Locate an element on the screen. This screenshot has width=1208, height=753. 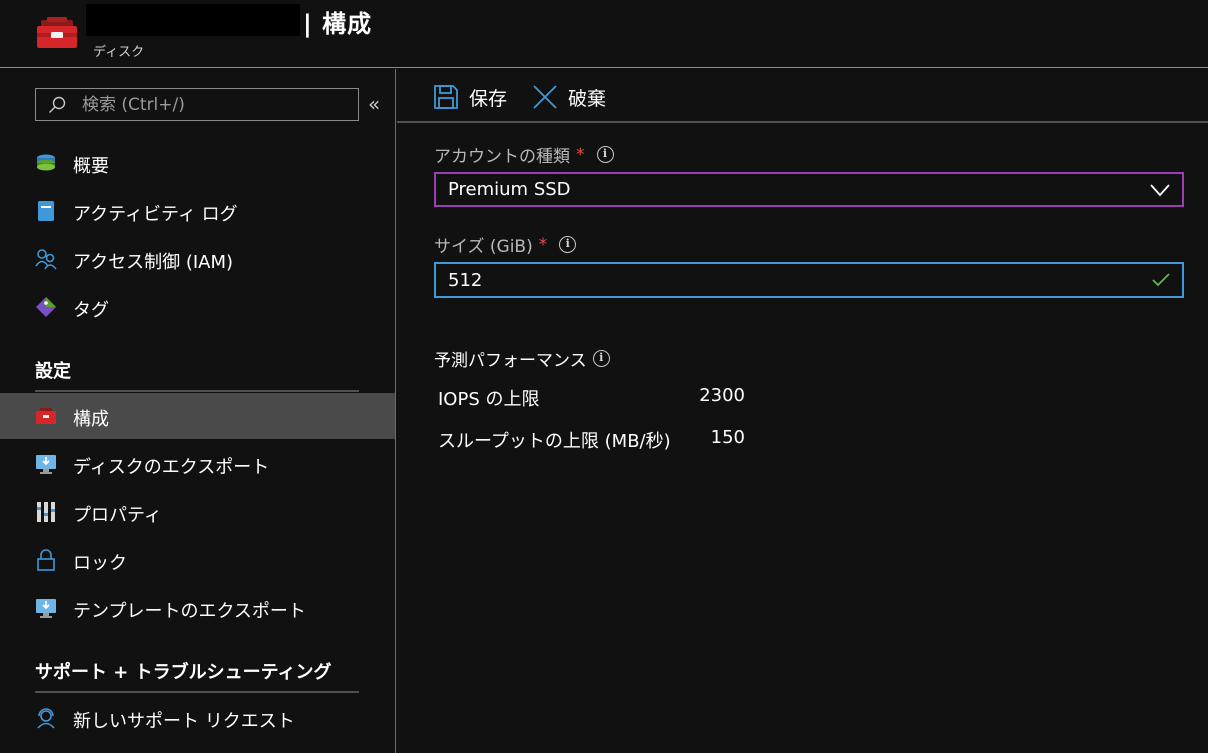
configuration-toolbox-icon is located at coordinates (46, 416).